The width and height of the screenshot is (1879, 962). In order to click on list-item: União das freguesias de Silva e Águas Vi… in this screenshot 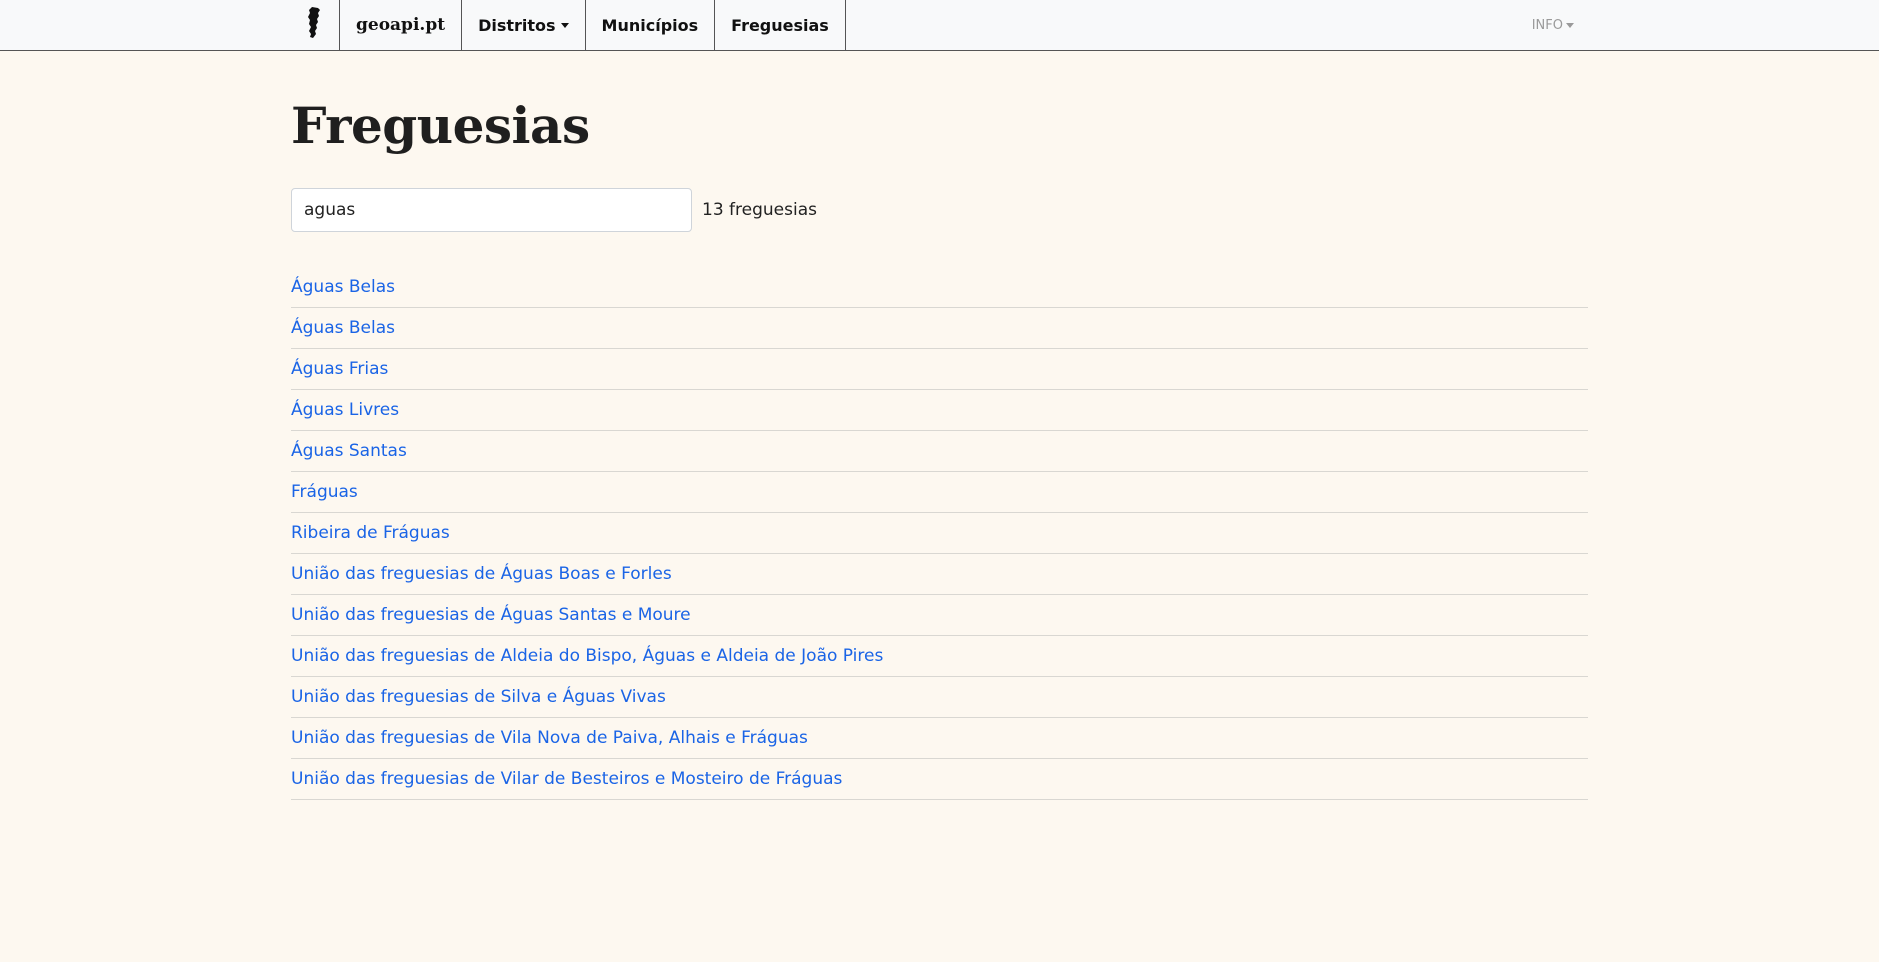, I will do `click(939, 697)`.